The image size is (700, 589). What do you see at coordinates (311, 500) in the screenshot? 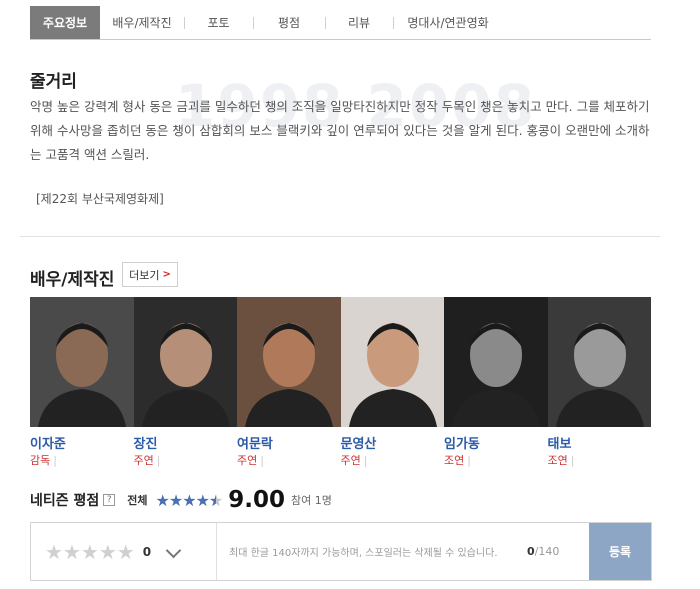
I see `rating-count: 참여 1명` at bounding box center [311, 500].